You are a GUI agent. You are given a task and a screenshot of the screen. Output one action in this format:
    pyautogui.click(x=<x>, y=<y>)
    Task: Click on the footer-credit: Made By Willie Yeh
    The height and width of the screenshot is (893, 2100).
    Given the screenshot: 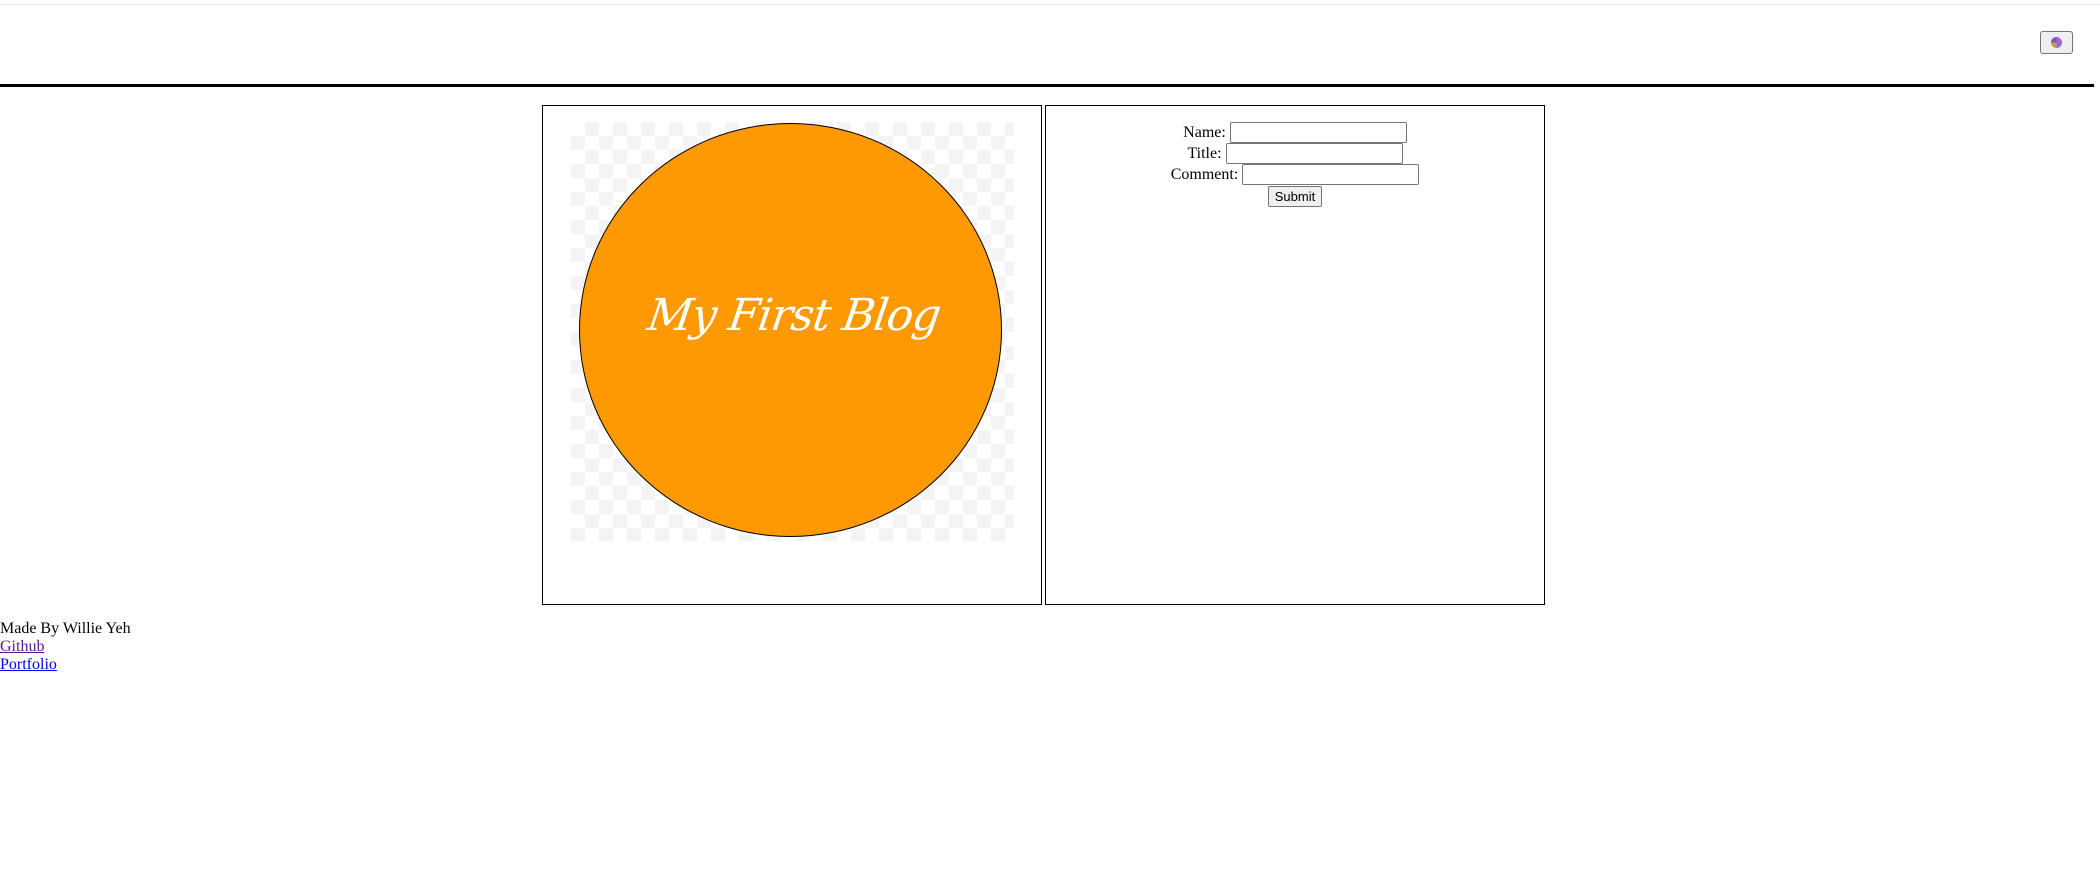 What is the action you would take?
    pyautogui.click(x=65, y=628)
    